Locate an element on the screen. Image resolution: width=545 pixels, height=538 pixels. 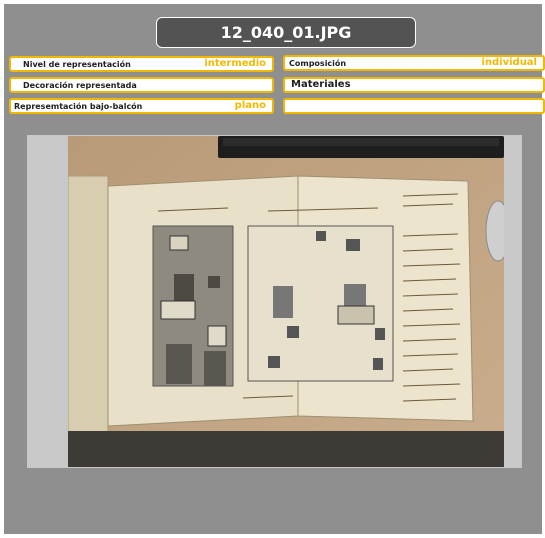
bajo-balcon-label: Represemtación bajo-balcón is located at coordinates (78, 106).